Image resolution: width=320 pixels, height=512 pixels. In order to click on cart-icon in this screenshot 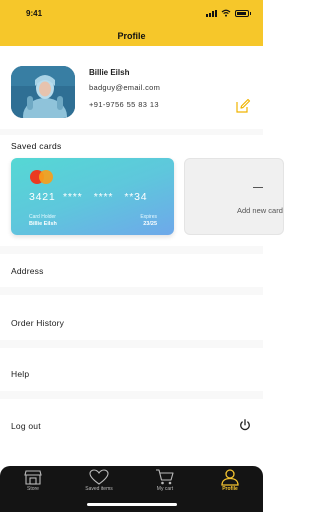, I will do `click(165, 477)`.